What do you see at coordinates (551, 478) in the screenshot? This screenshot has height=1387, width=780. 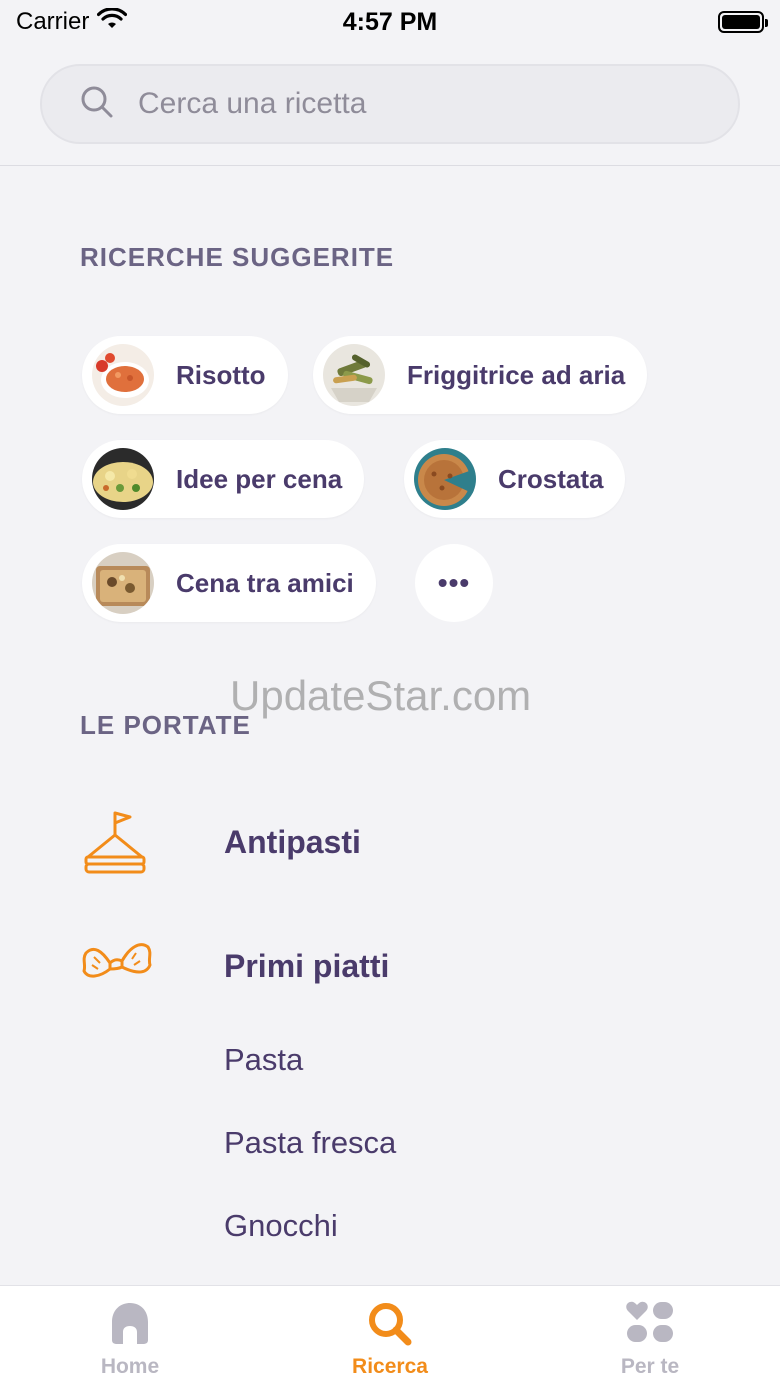 I see `chip-label: Crostata` at bounding box center [551, 478].